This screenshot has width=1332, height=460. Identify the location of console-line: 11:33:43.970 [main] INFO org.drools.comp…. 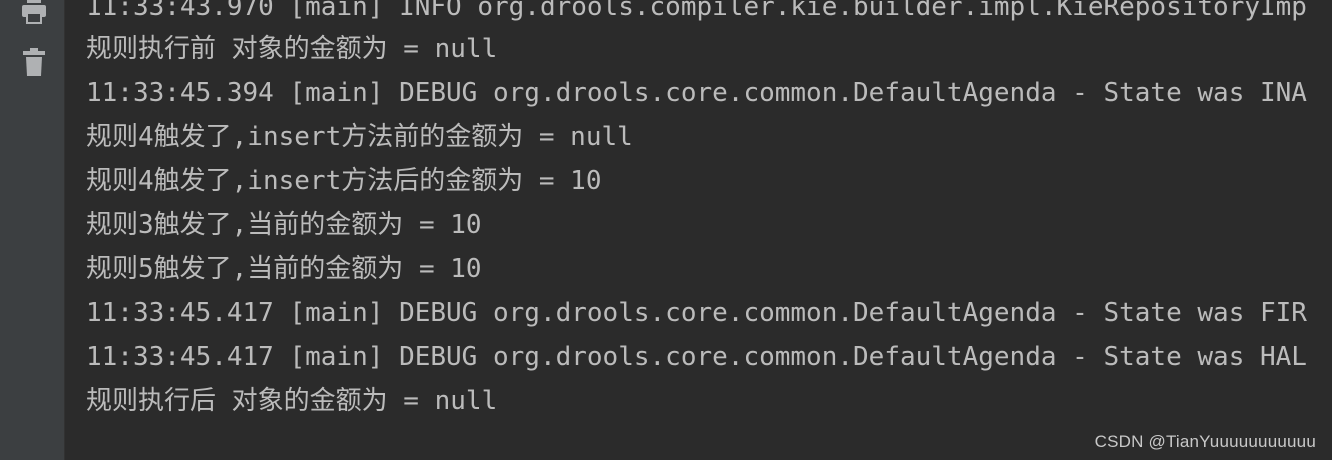
(696, 11).